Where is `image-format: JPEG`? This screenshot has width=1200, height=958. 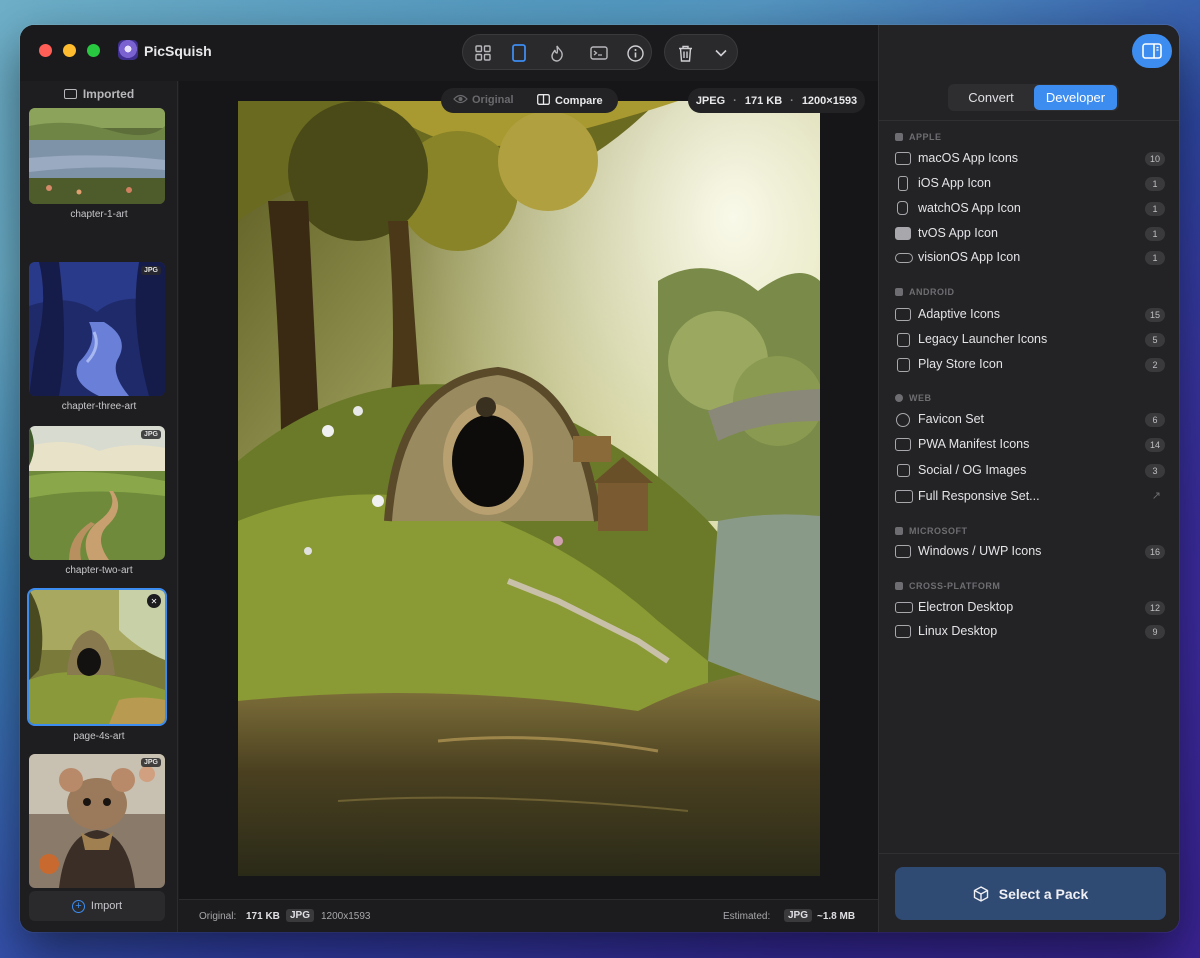
image-format: JPEG is located at coordinates (710, 100).